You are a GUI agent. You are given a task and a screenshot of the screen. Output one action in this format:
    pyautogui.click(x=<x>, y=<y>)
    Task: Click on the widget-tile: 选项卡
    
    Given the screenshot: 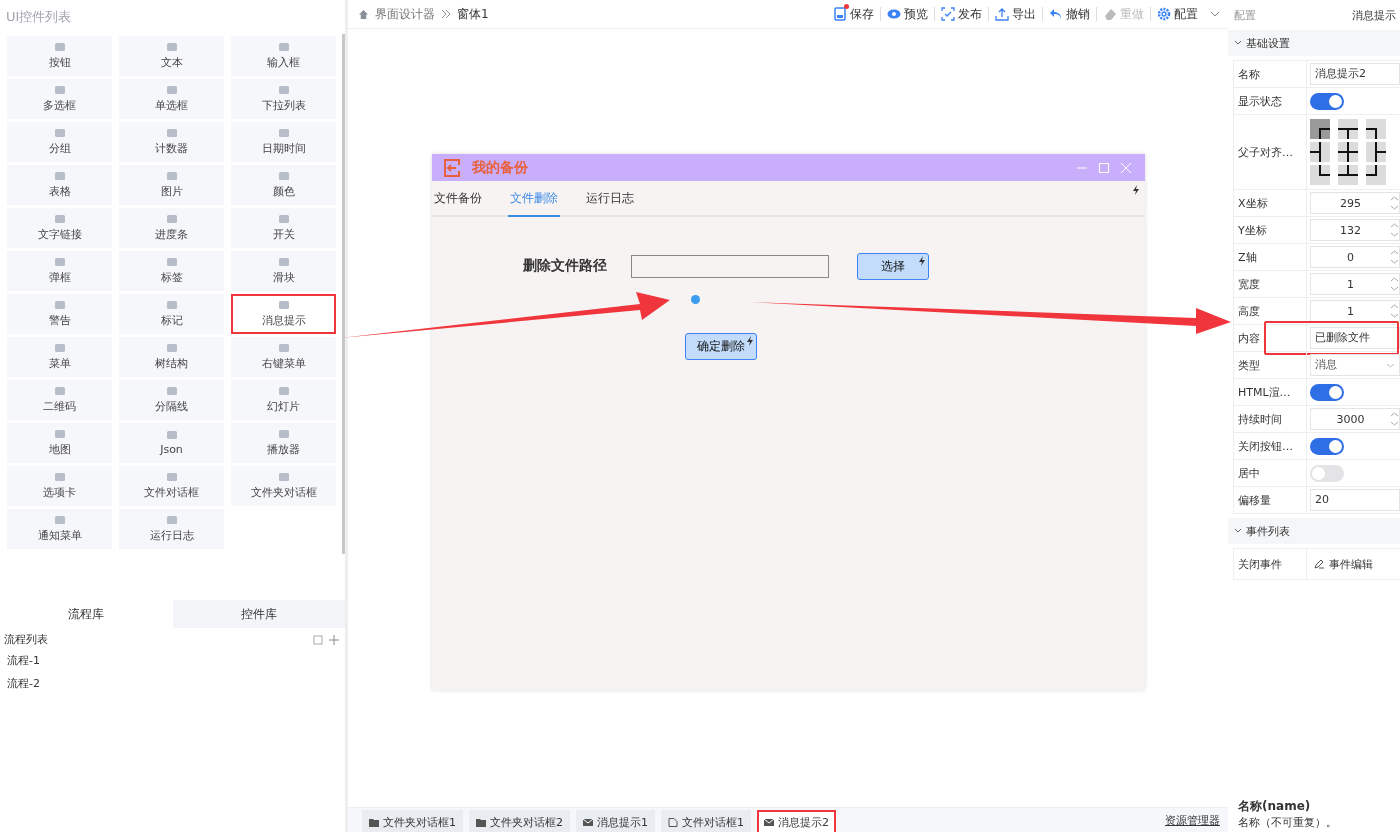 What is the action you would take?
    pyautogui.click(x=59, y=486)
    